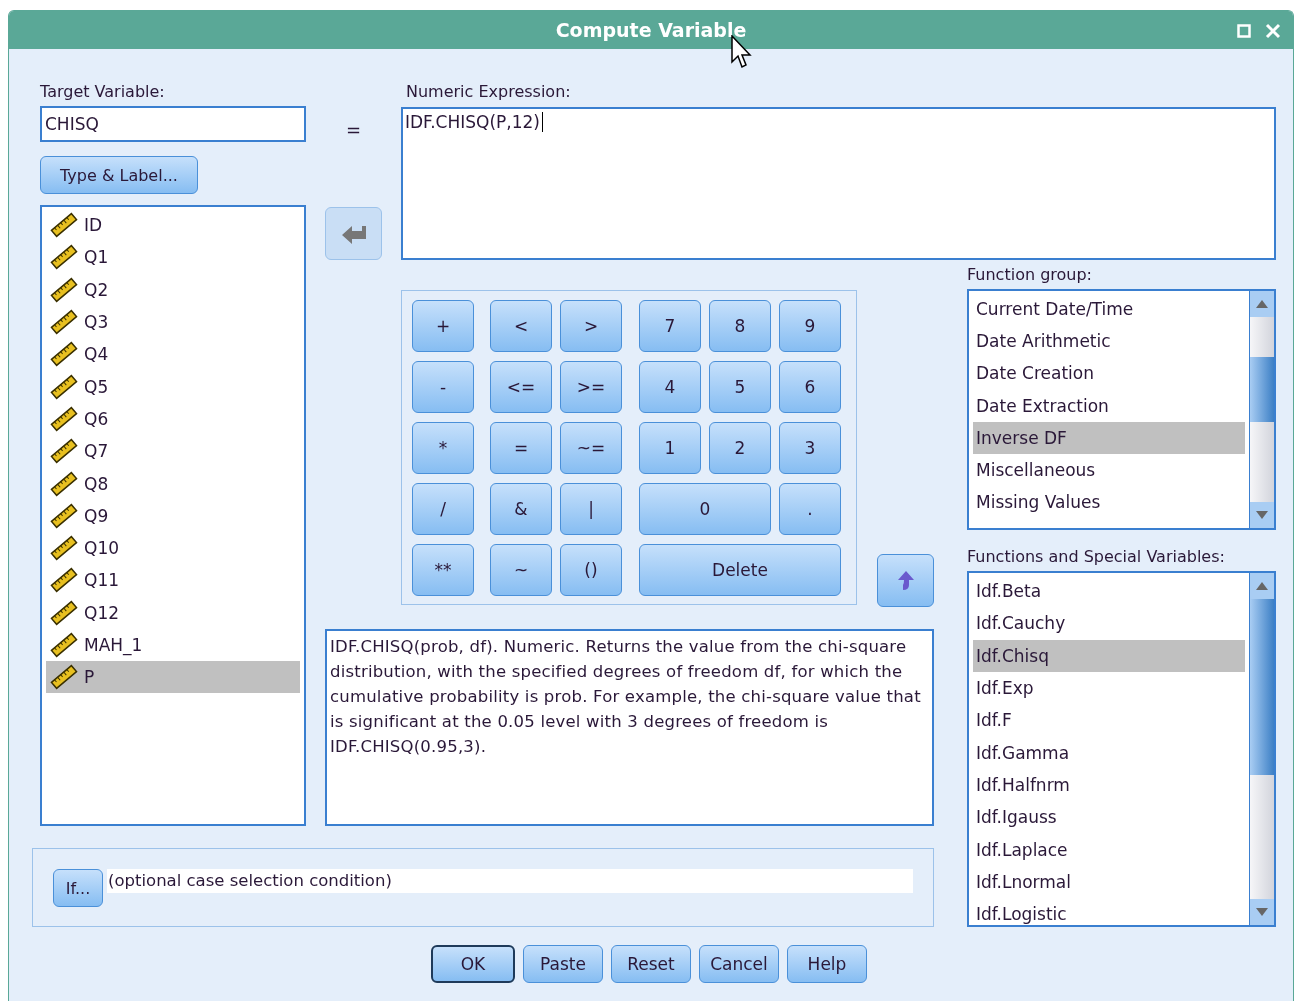 This screenshot has width=1300, height=1001. I want to click on keypad-key: -, so click(443, 387).